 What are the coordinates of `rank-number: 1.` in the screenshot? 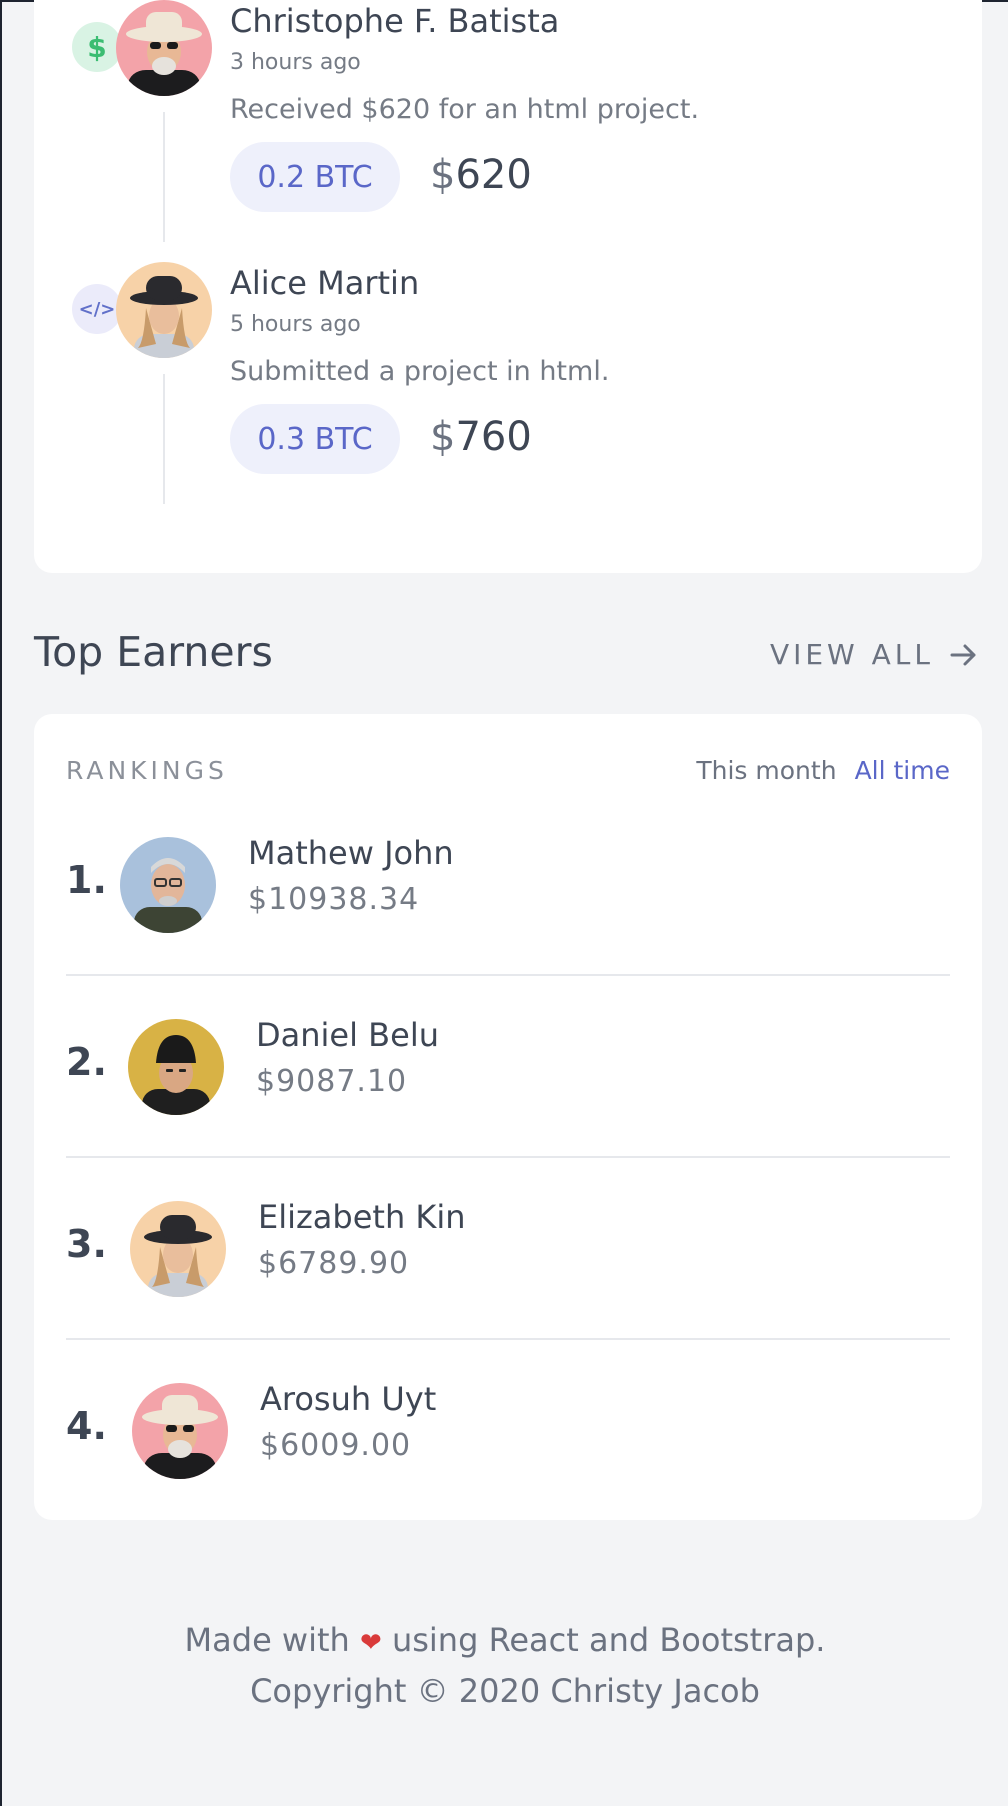 It's located at (86, 880).